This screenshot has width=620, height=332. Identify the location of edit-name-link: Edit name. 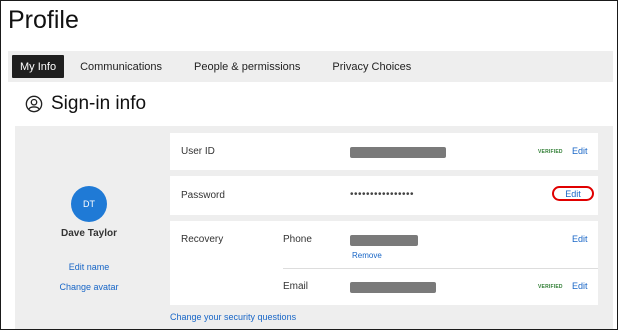
(89, 267).